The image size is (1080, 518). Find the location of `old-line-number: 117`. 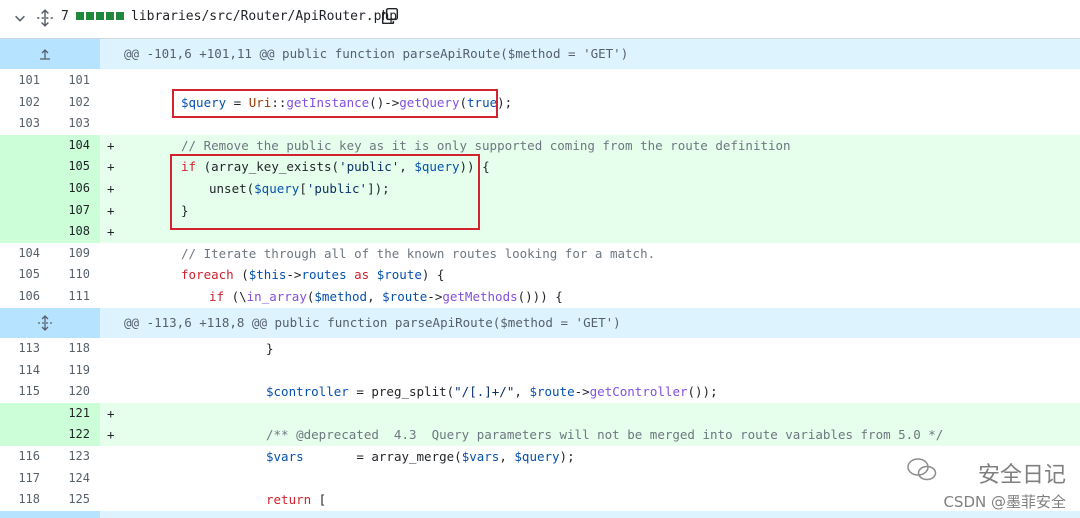

old-line-number: 117 is located at coordinates (20, 479).